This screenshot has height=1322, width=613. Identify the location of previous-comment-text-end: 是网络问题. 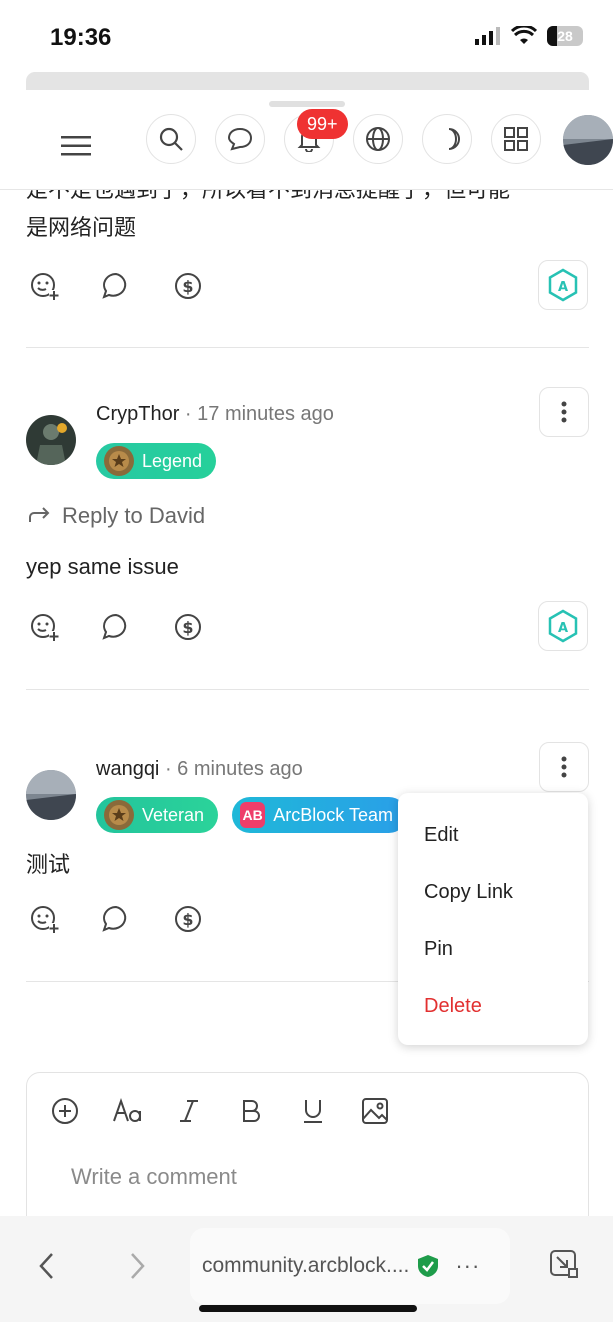
(81, 227).